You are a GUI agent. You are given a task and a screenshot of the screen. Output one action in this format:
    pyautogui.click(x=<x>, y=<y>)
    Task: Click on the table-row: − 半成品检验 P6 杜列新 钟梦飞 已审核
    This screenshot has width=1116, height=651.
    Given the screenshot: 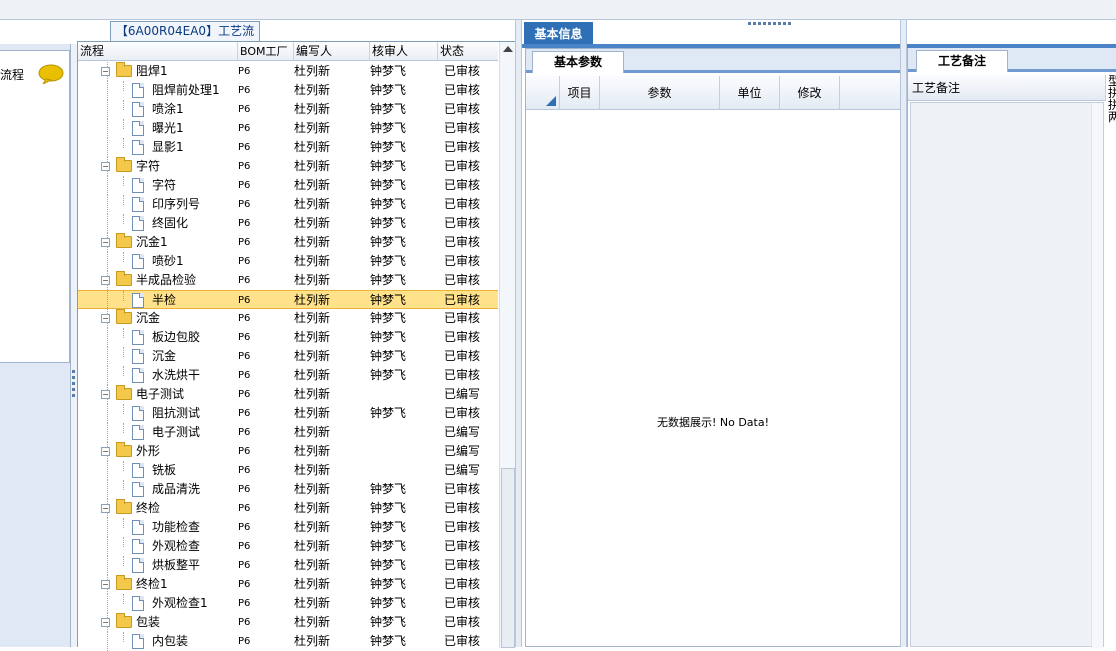 What is the action you would take?
    pyautogui.click(x=288, y=280)
    